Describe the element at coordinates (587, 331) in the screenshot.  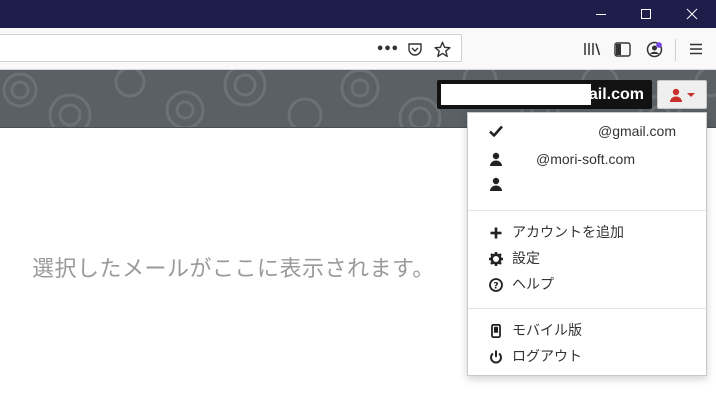
I see `mobile-version-item: モバイル版` at that location.